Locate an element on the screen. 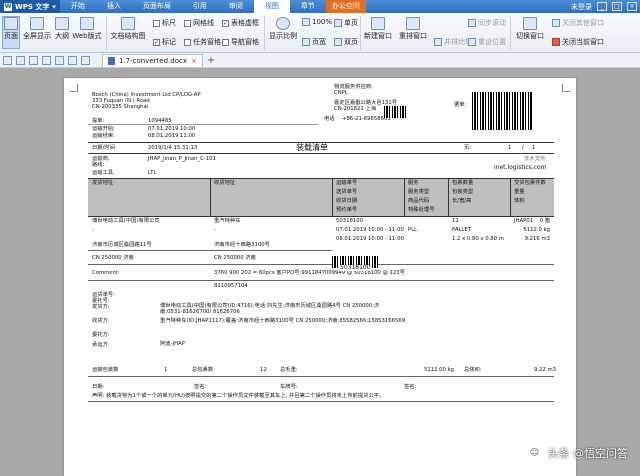 This screenshot has width=640, height=476. row1-boxes: 0 箱 is located at coordinates (544, 221).